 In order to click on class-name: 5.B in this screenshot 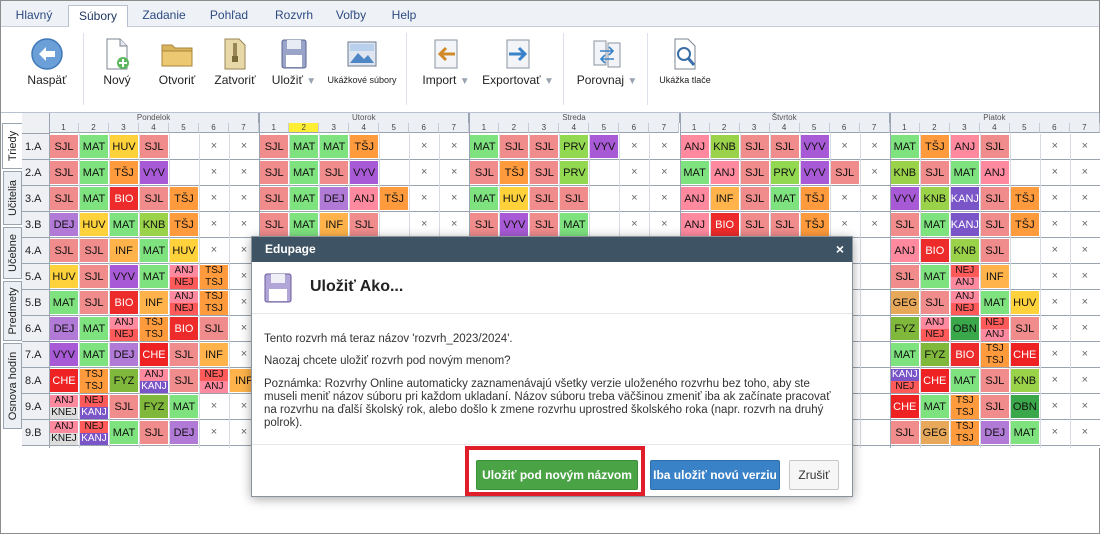, I will do `click(35, 303)`.